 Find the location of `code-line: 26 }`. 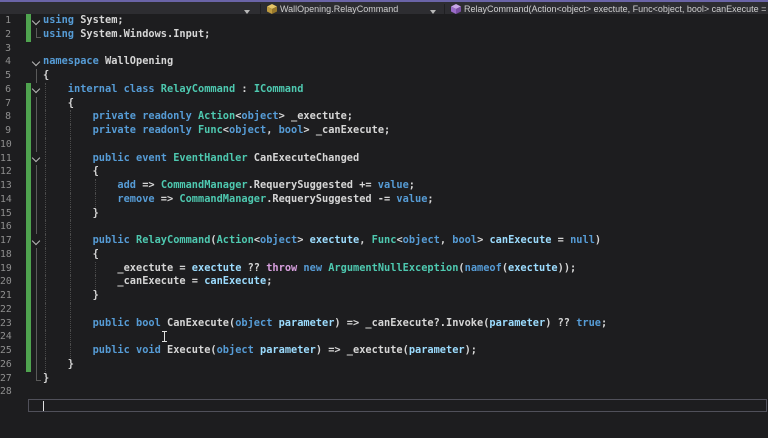

code-line: 26 } is located at coordinates (384, 364).